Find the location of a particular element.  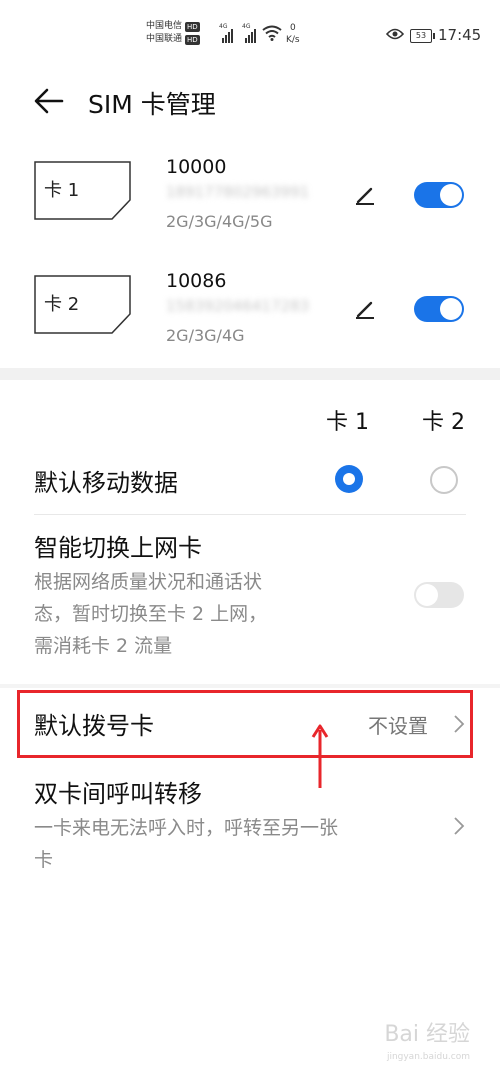

row-separator is located at coordinates (250, 514).